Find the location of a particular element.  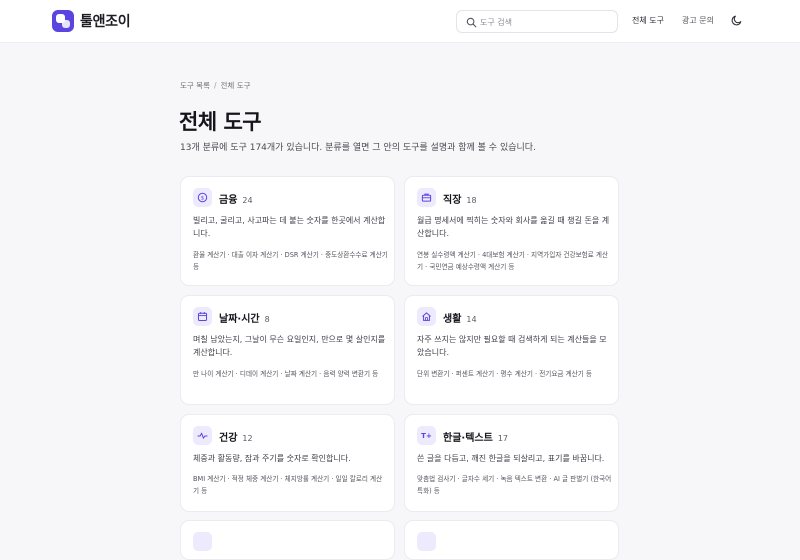

site-header: 툴앤조이 전체 도구 광고 문의 is located at coordinates (400, 21).